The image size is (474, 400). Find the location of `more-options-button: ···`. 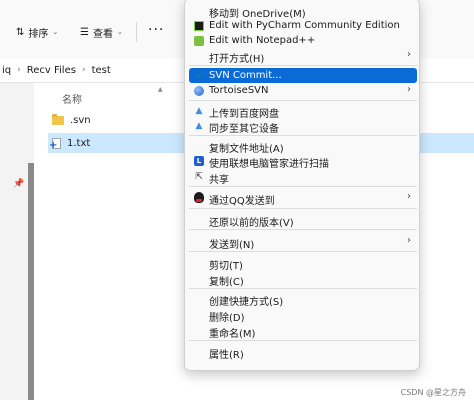

more-options-button: ··· is located at coordinates (156, 30).